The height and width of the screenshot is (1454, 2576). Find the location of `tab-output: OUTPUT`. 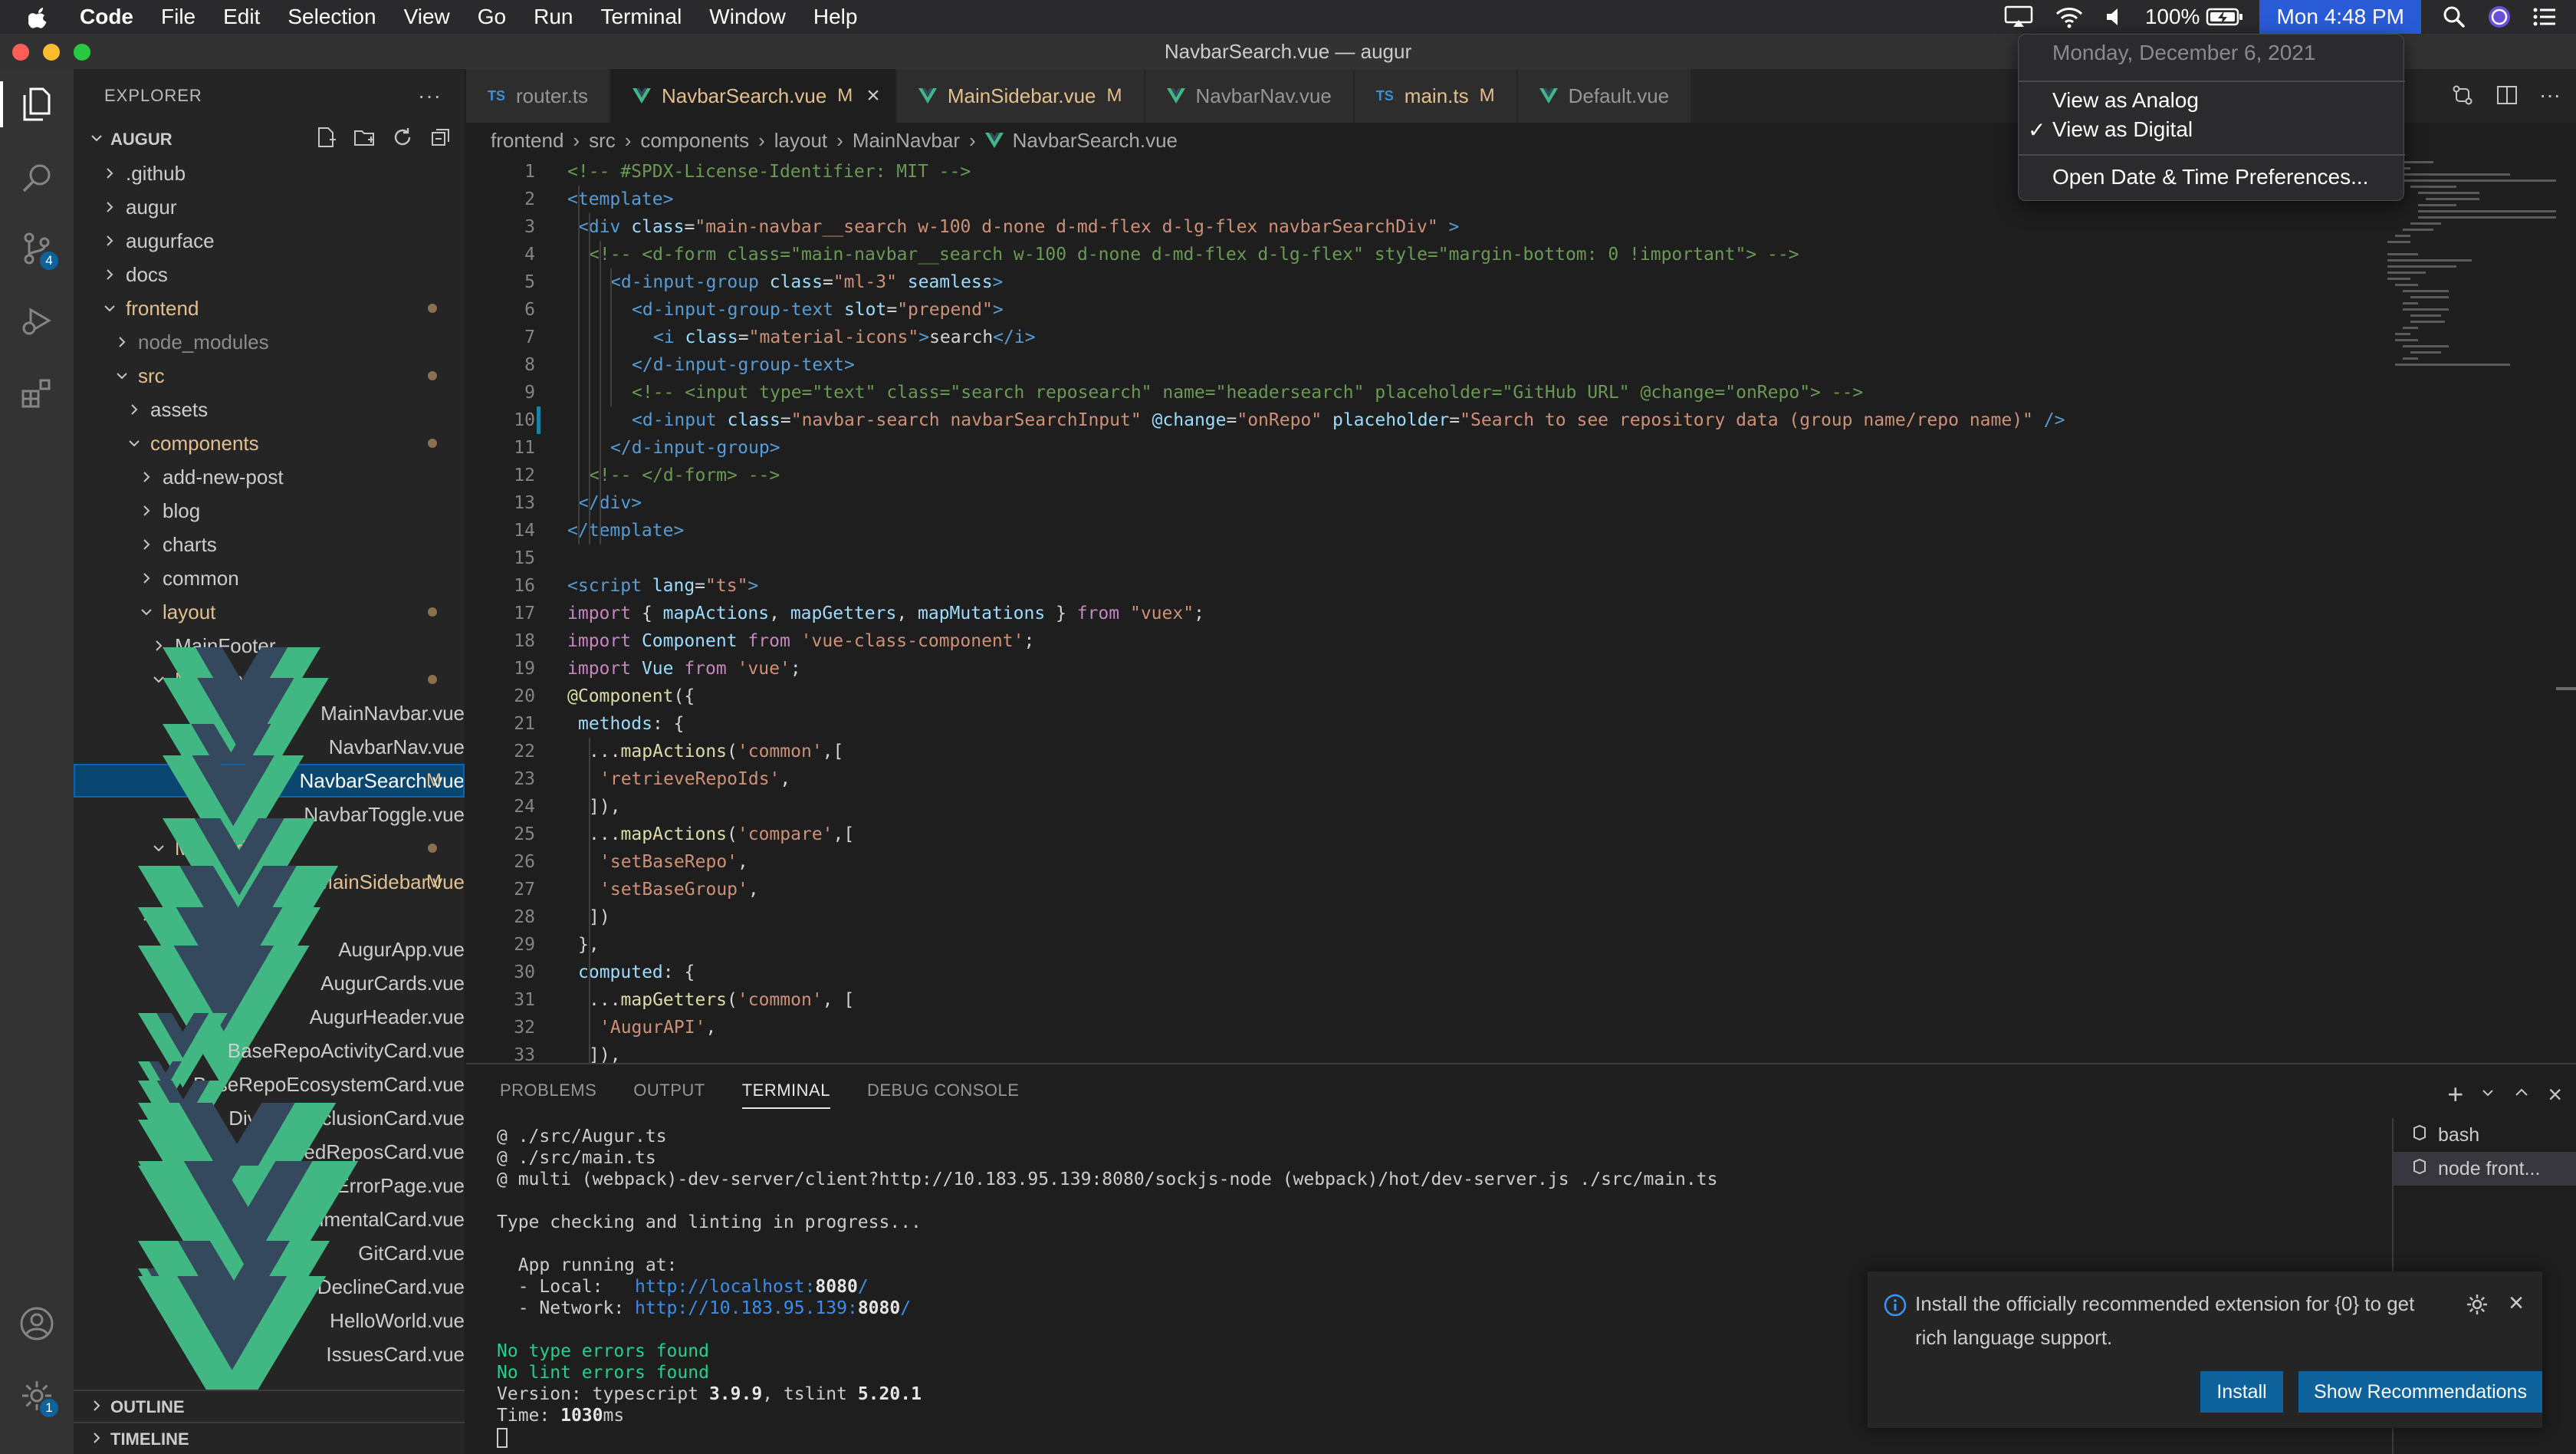

tab-output: OUTPUT is located at coordinates (669, 1090).